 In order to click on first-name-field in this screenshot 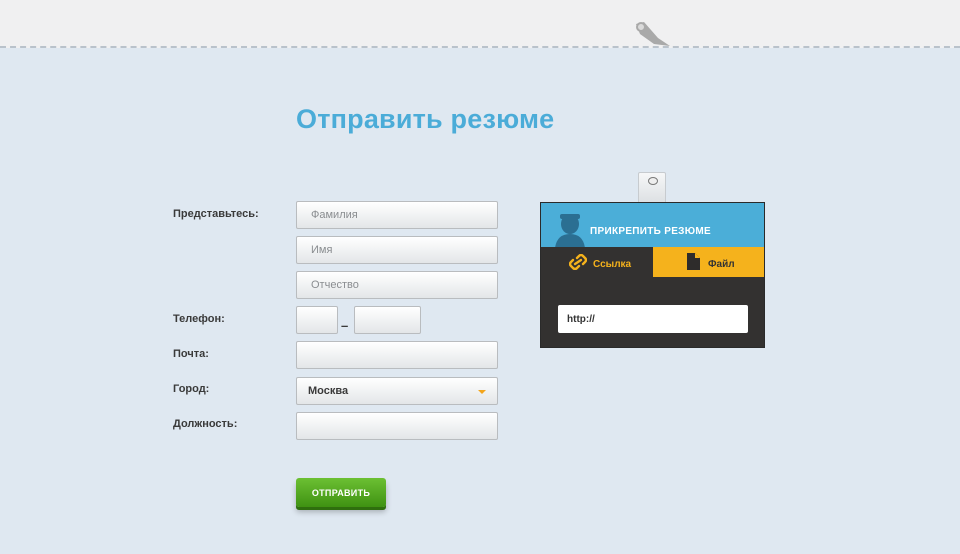, I will do `click(397, 250)`.